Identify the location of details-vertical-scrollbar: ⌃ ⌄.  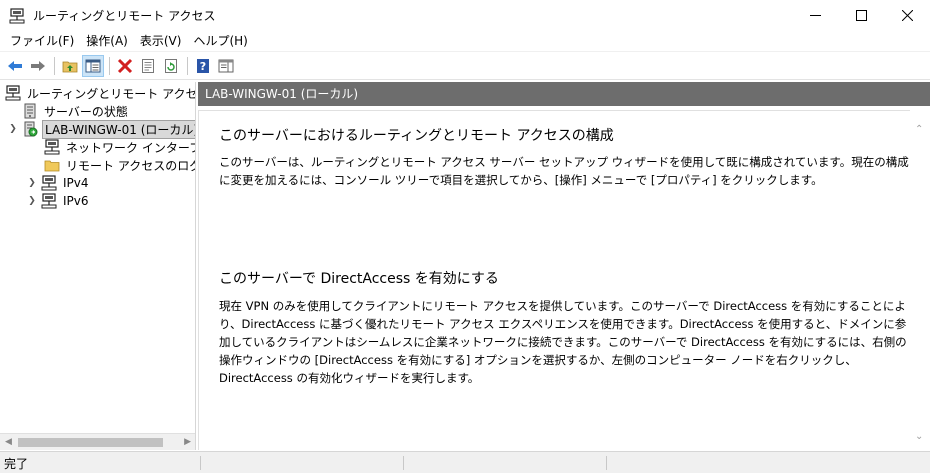
(920, 280).